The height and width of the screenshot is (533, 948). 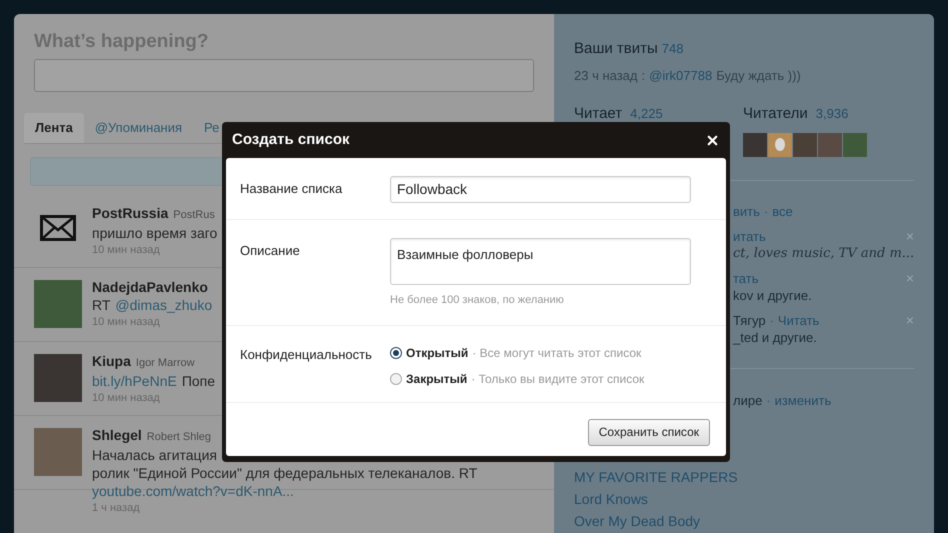 What do you see at coordinates (775, 114) in the screenshot?
I see `follow-label: Читатели` at bounding box center [775, 114].